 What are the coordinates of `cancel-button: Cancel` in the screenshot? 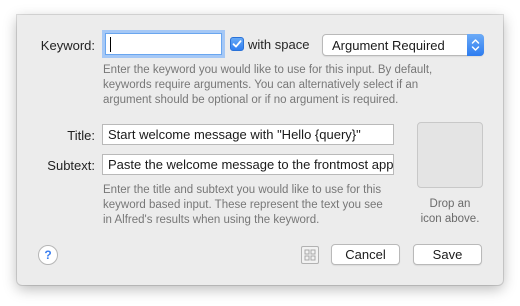 It's located at (365, 254).